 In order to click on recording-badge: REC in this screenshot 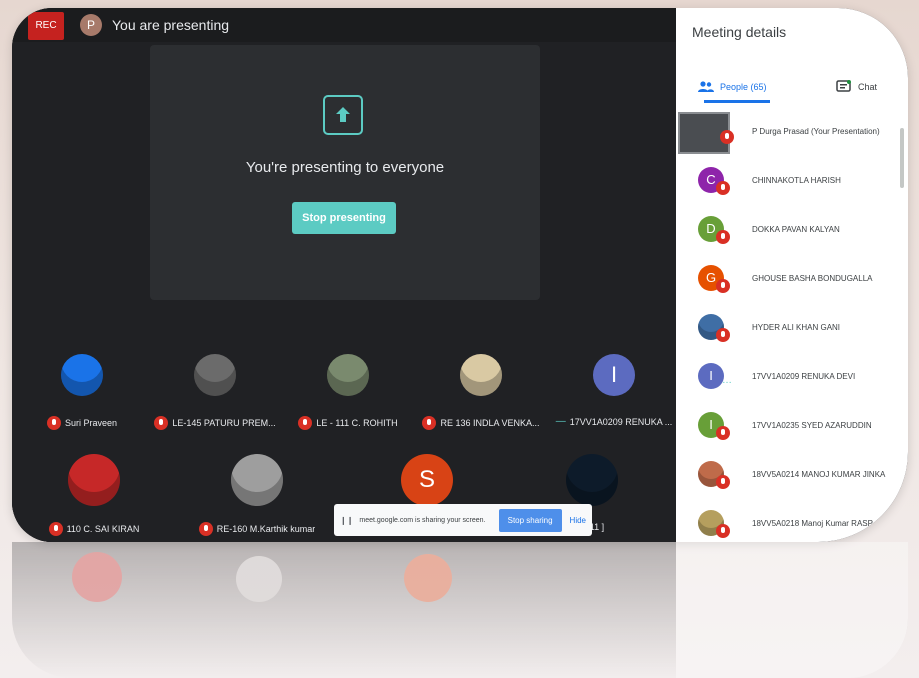, I will do `click(46, 26)`.